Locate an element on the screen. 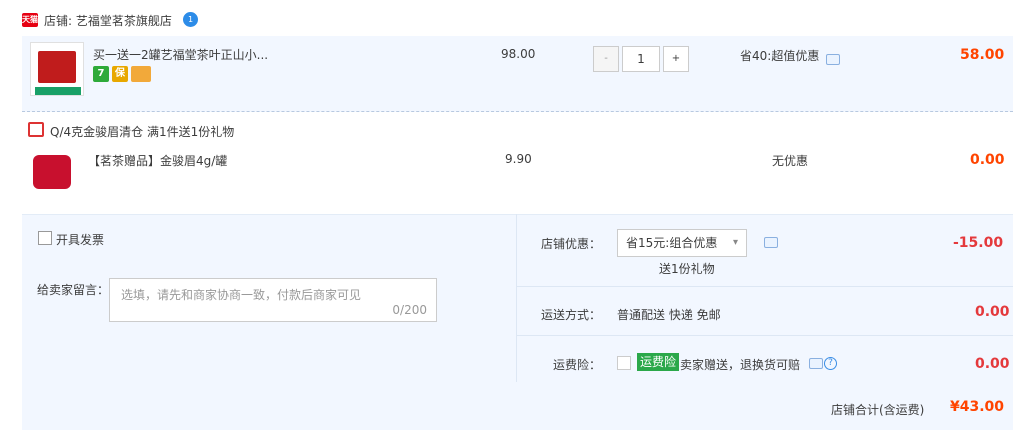 The image size is (1015, 430). seven-day-return-icon: 7 is located at coordinates (101, 74).